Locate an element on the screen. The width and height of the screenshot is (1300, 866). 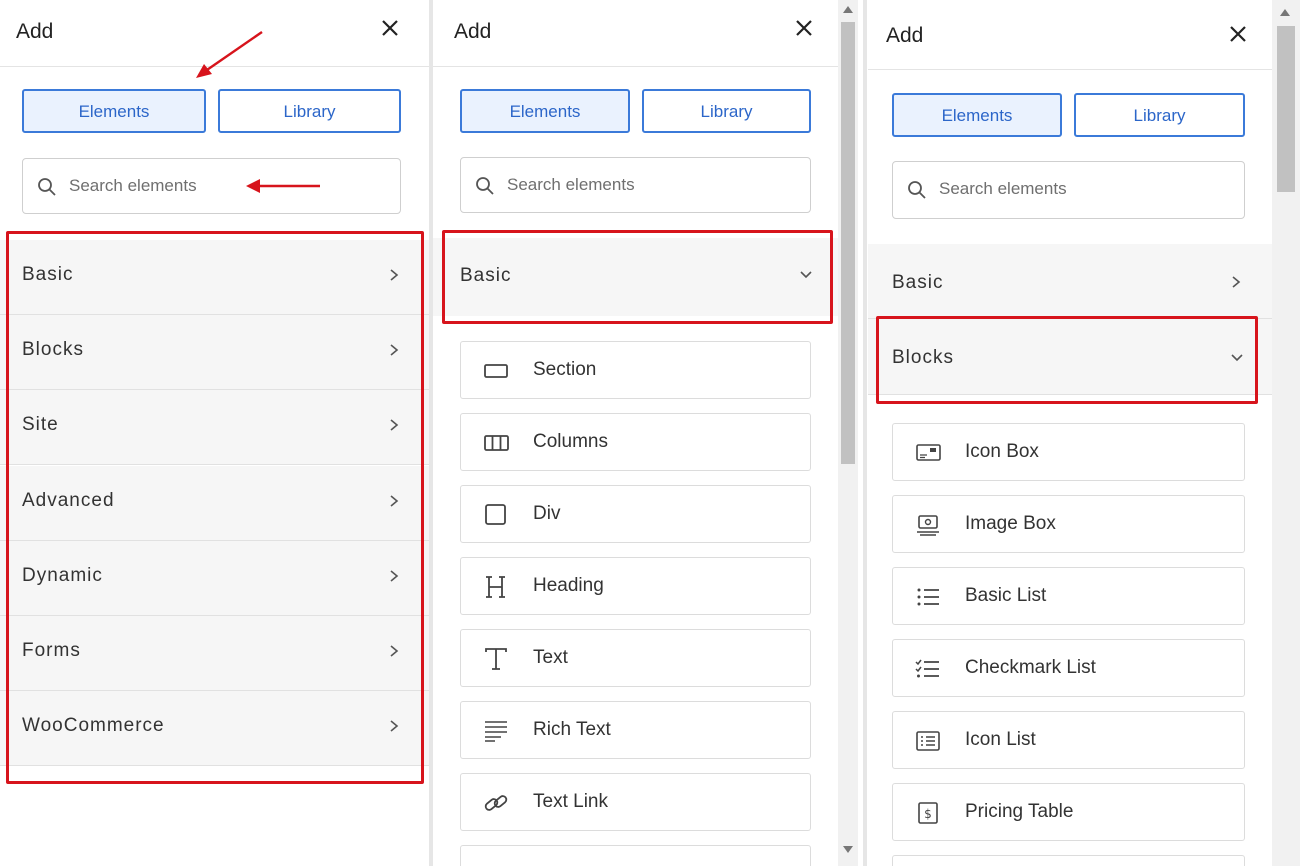
element-checkmark-list: Checkmark List is located at coordinates (1068, 668).